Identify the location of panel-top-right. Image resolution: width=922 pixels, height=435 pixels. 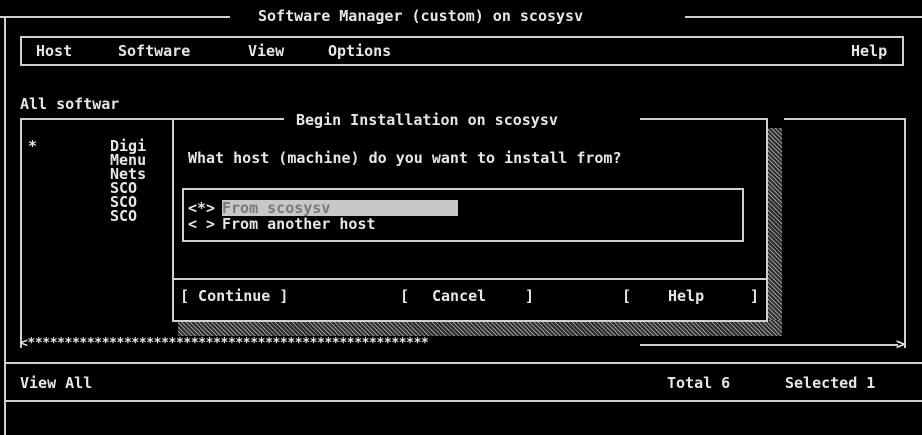
(844, 119).